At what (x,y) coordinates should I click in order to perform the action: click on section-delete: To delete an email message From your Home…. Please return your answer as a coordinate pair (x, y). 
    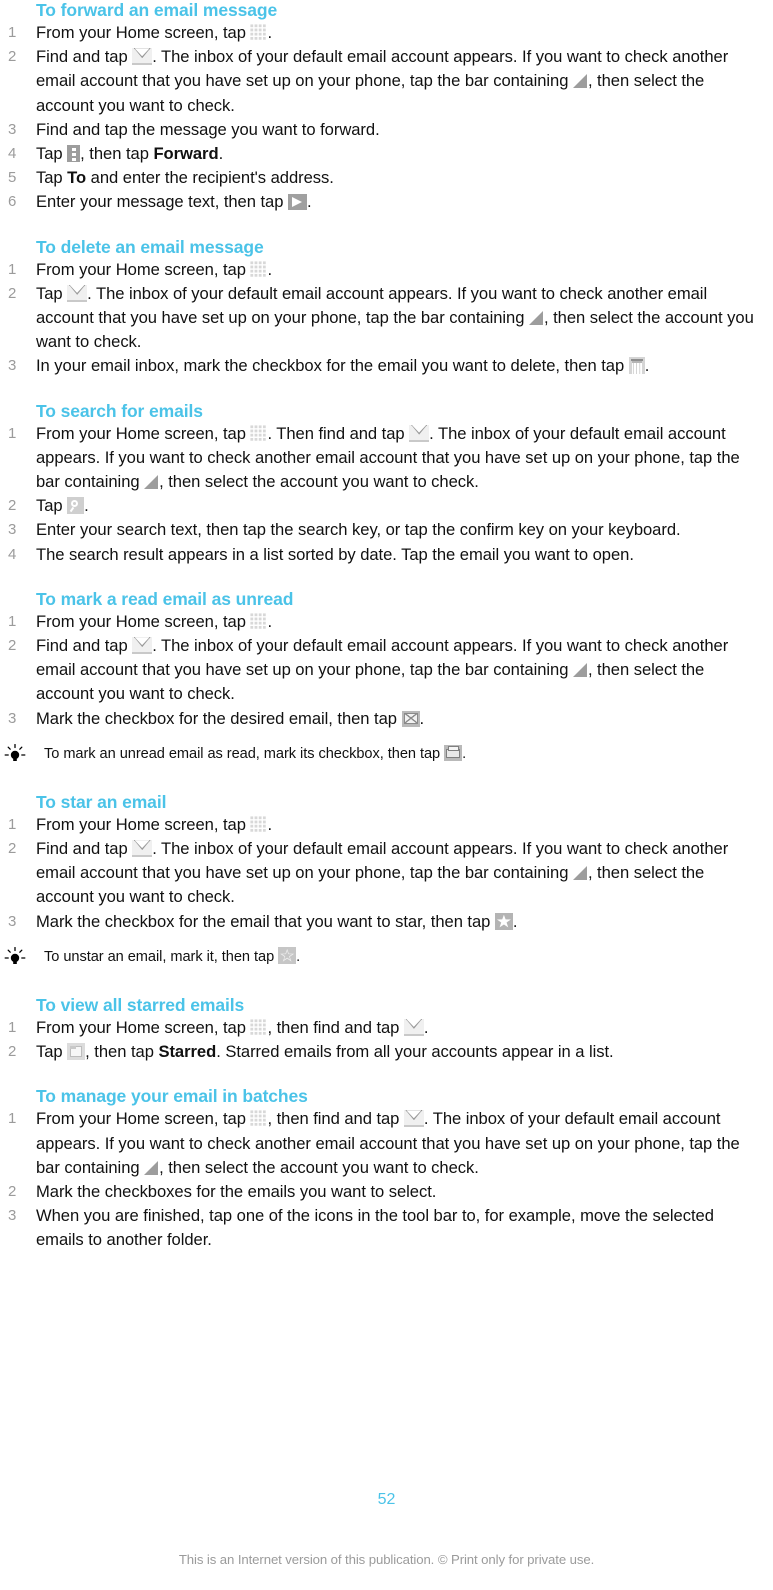
    Looking at the image, I should click on (379, 308).